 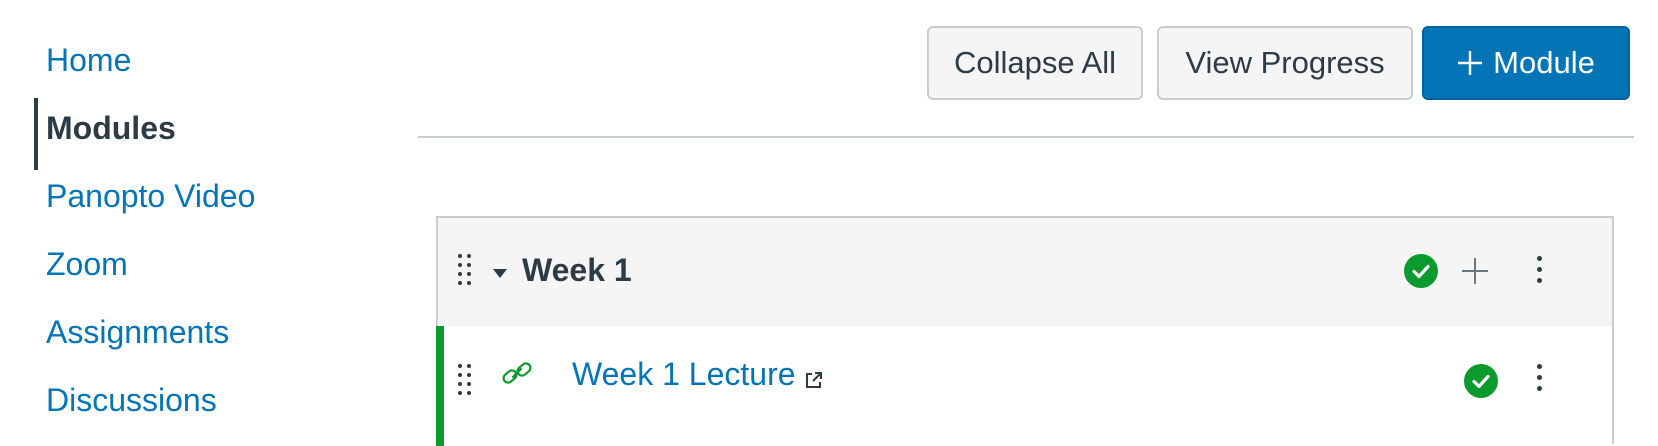 I want to click on link-icon, so click(x=517, y=373).